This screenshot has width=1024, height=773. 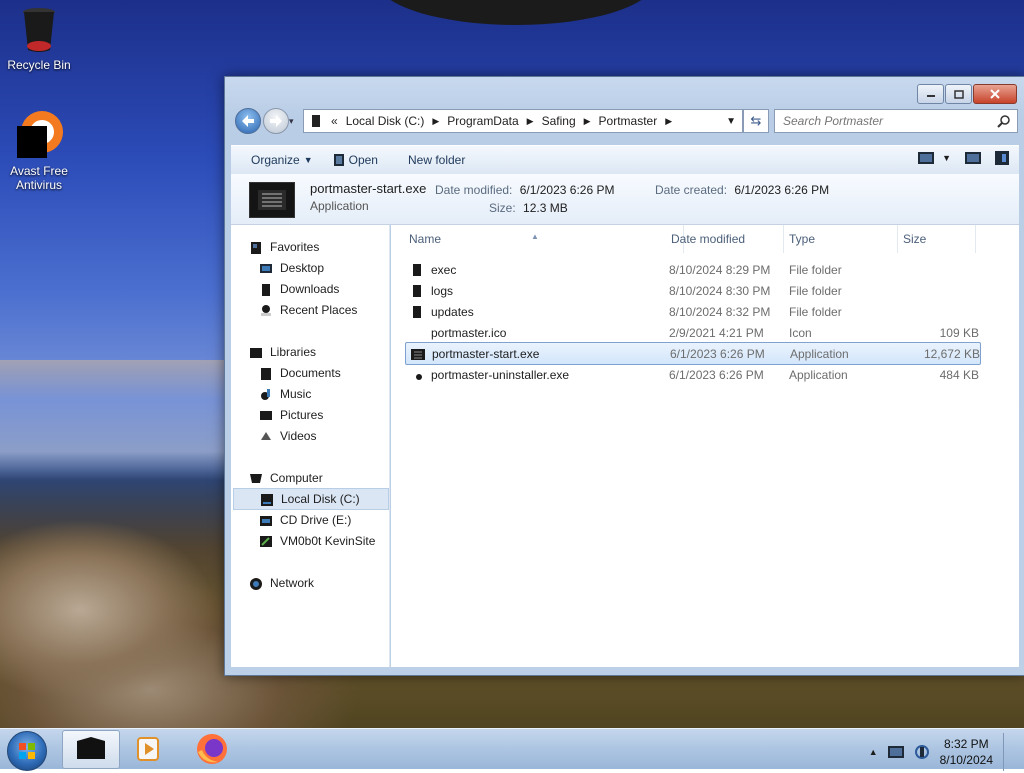 I want to click on nav-local-disk: Local Disk (C:), so click(x=311, y=499).